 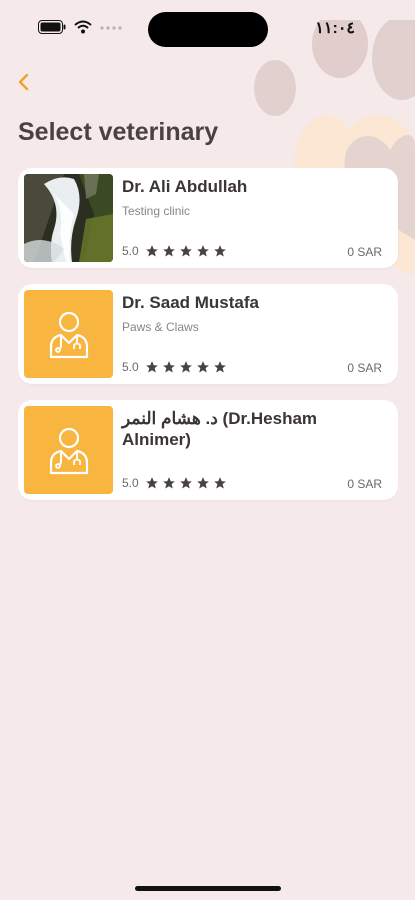 I want to click on back-button, so click(x=24, y=82).